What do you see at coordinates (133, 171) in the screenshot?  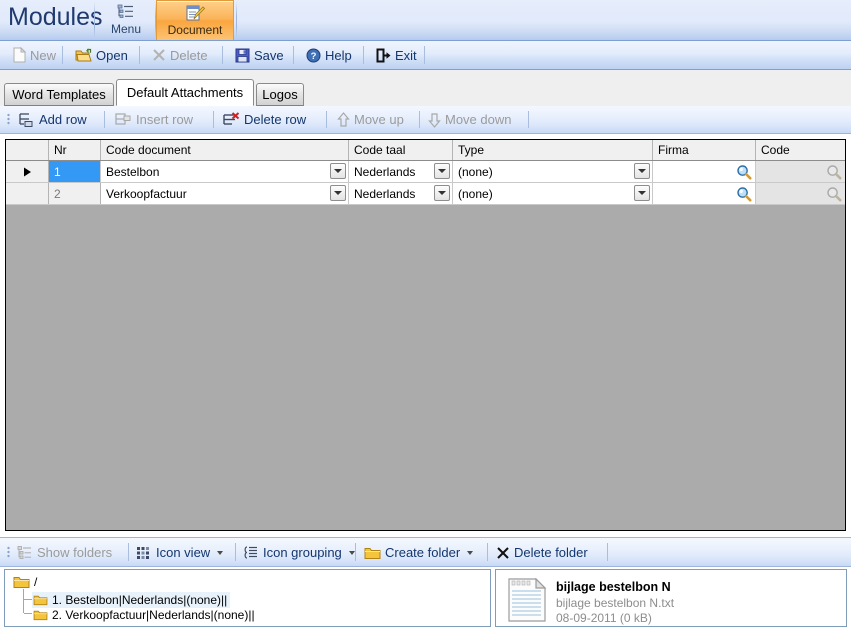 I see `cell-text: Bestelbon` at bounding box center [133, 171].